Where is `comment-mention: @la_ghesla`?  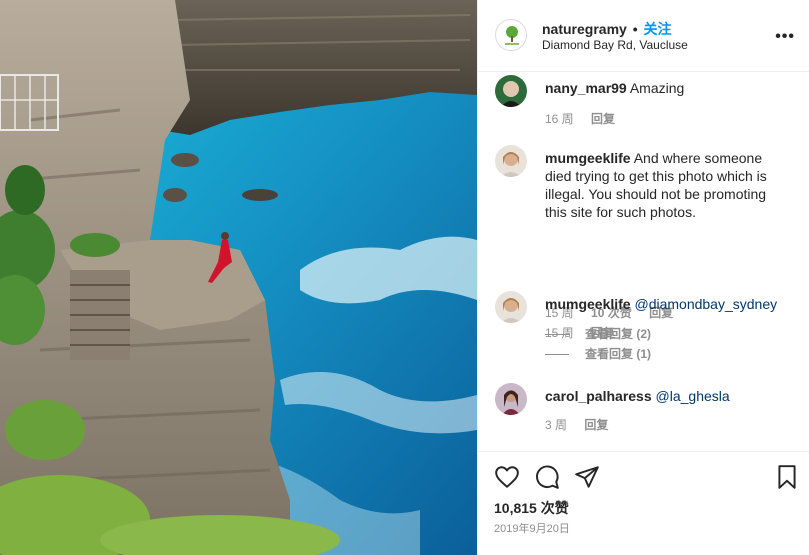
comment-mention: @la_ghesla is located at coordinates (693, 396).